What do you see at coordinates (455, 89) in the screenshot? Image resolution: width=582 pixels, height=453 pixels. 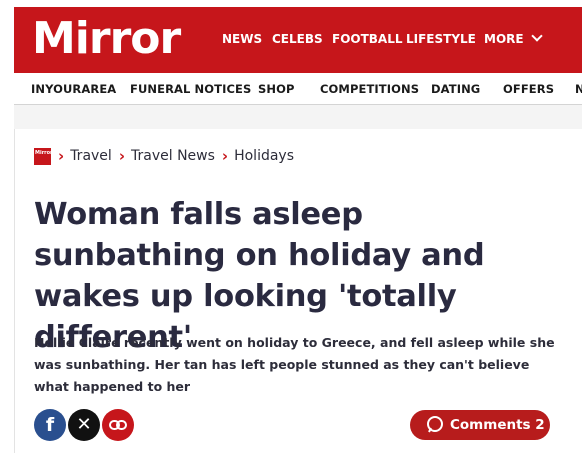 I see `subnav-dating: DATING` at bounding box center [455, 89].